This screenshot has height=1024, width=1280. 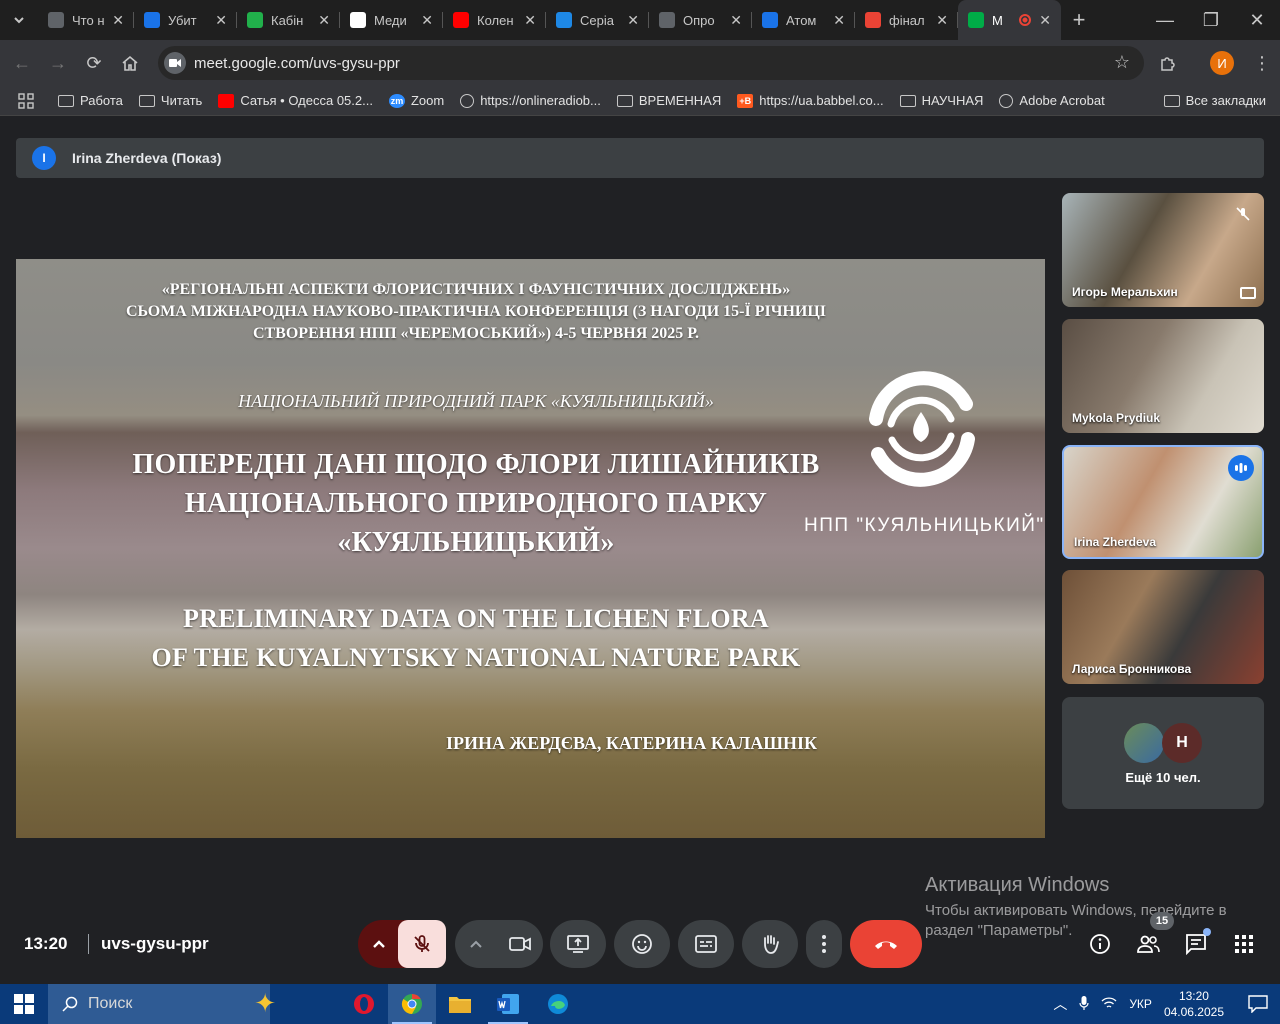 What do you see at coordinates (1148, 944) in the screenshot?
I see `people-button` at bounding box center [1148, 944].